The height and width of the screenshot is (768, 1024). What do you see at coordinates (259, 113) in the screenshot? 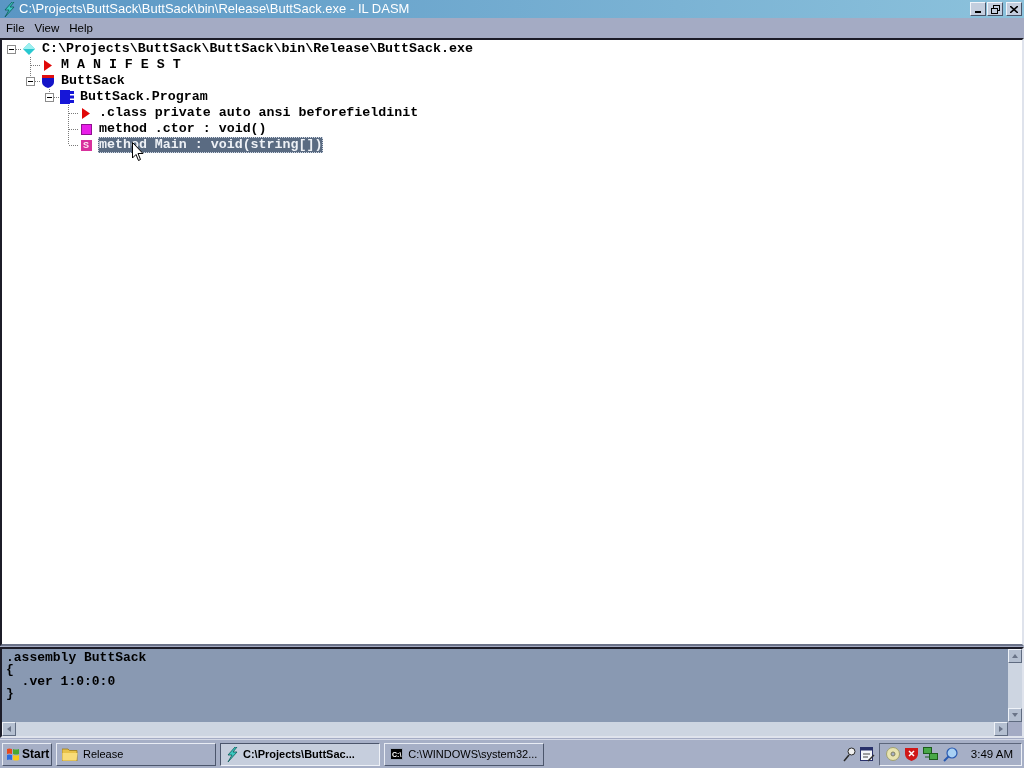
I see `tree-item: .class private auto ansi beforefieldinit` at bounding box center [259, 113].